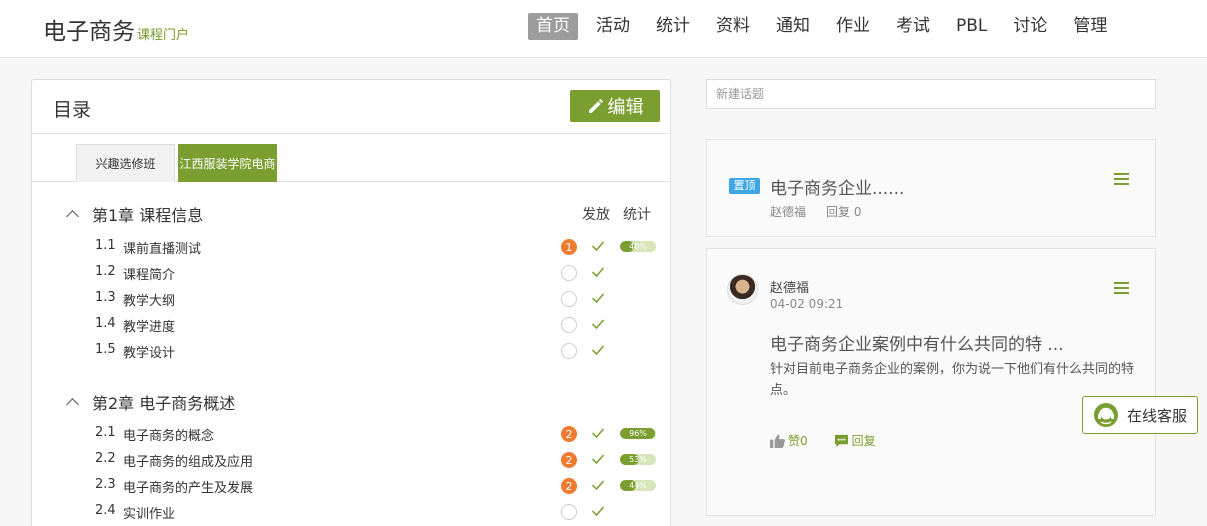 This screenshot has height=526, width=1207. Describe the element at coordinates (380, 434) in the screenshot. I see `section-row: 2.1 电子商务的概念 2 96%` at that location.